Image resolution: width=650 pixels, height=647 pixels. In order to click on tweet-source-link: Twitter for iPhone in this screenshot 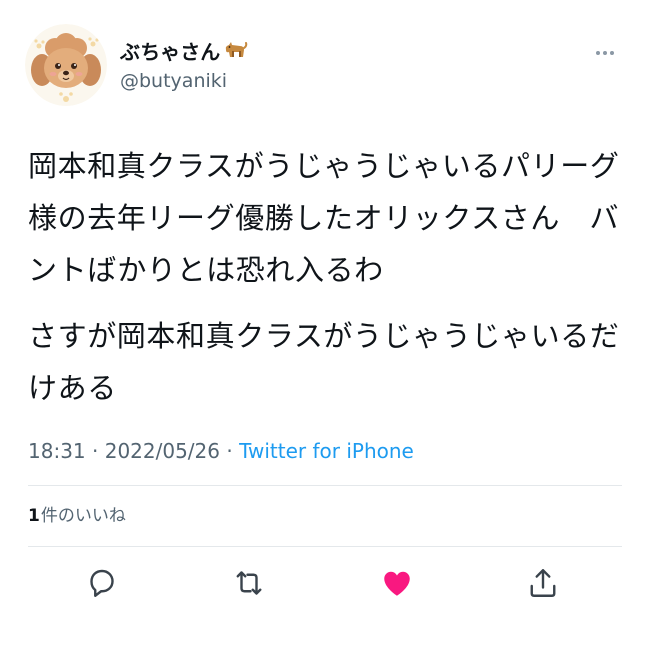, I will do `click(326, 451)`.